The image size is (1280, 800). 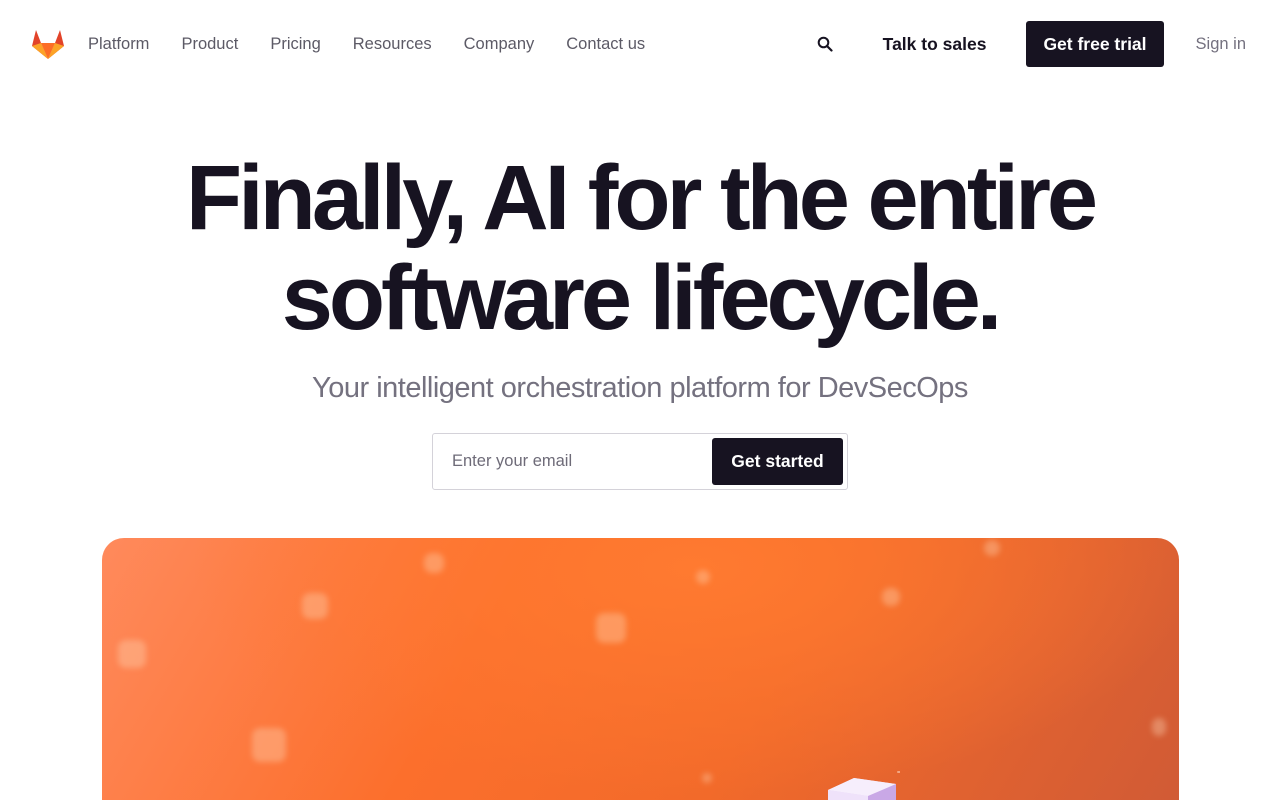 I want to click on get-started-button: Get started, so click(x=777, y=461).